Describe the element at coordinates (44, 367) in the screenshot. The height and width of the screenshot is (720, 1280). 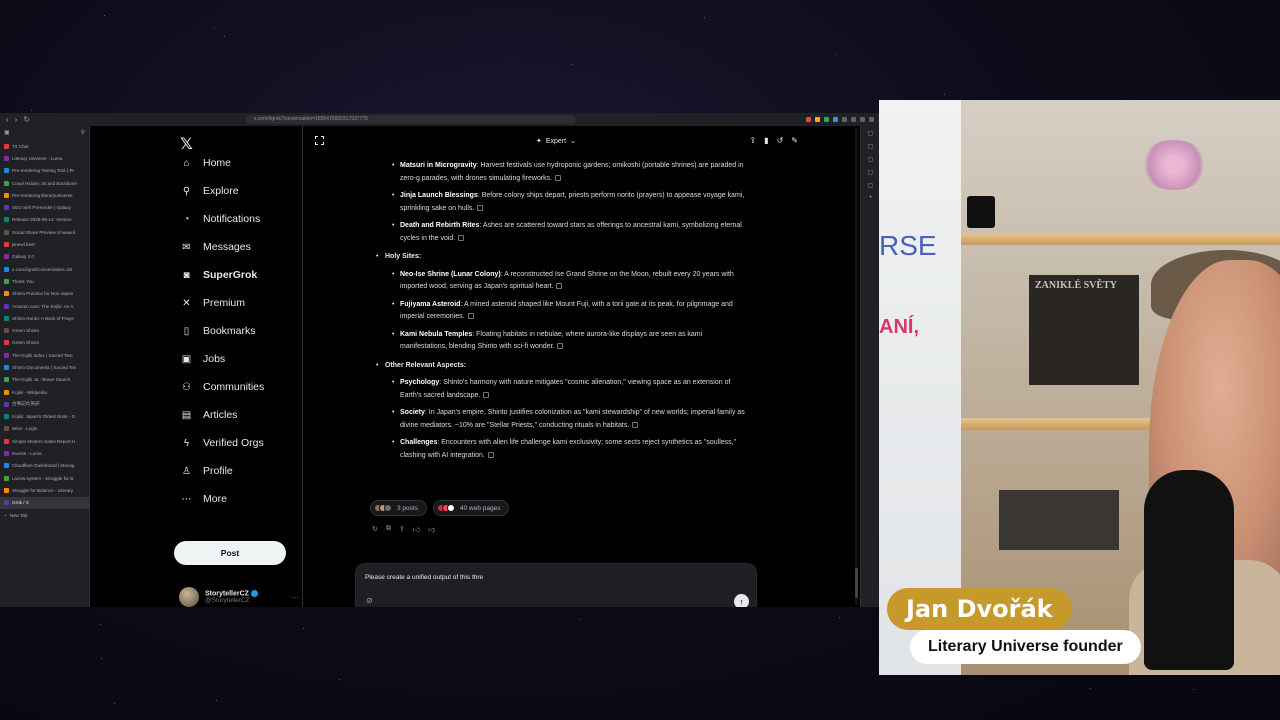
I see `browser-tab: Shinto Documents | Sacred Tex` at that location.